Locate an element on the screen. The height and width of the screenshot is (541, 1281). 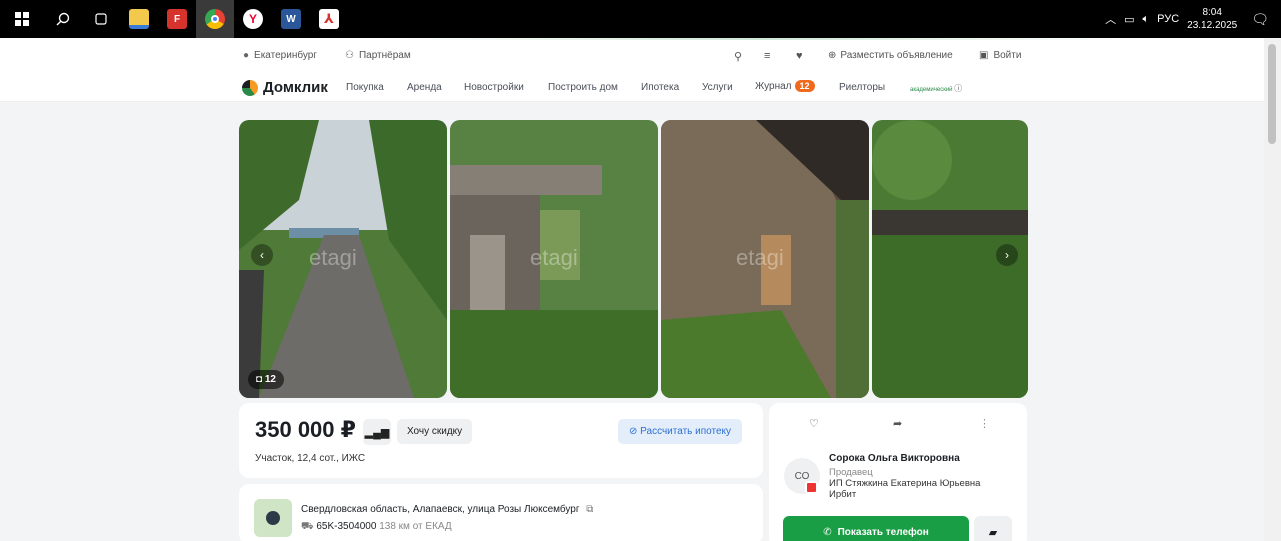
notifications-icon: 🗨︎ is located at coordinates (1260, 19).